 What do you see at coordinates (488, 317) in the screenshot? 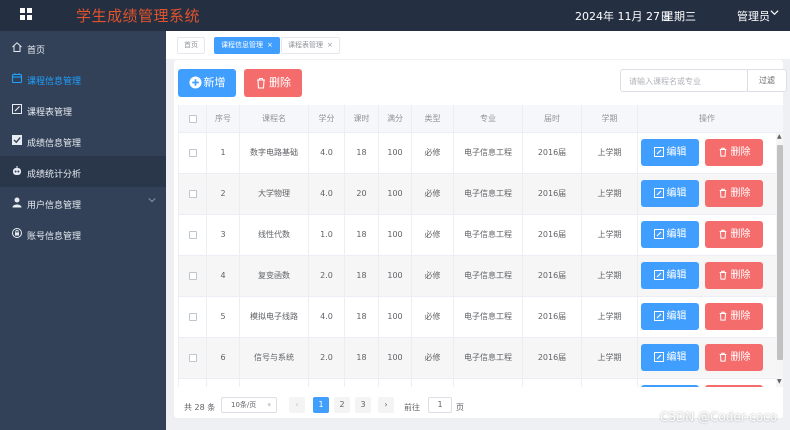
I see `cell-major: 电子信息工程` at bounding box center [488, 317].